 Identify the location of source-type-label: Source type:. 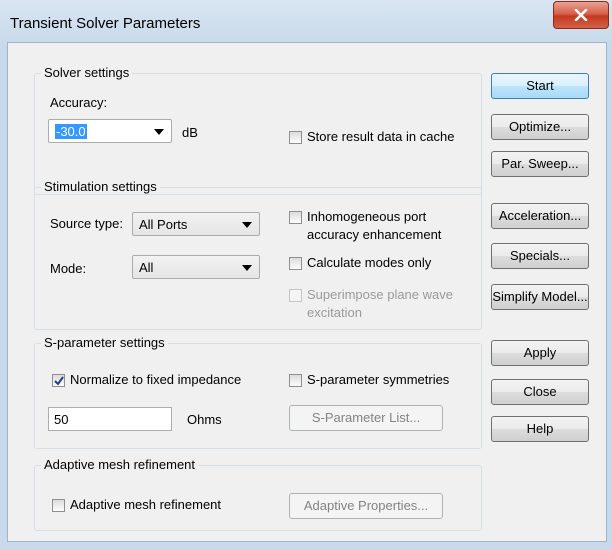
(86, 223).